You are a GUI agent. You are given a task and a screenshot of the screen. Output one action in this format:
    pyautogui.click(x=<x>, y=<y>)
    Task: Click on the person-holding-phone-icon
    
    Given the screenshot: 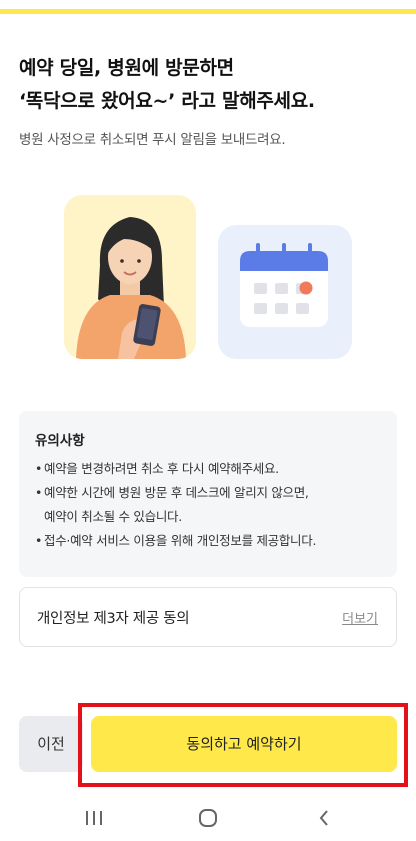 What is the action you would take?
    pyautogui.click(x=131, y=288)
    